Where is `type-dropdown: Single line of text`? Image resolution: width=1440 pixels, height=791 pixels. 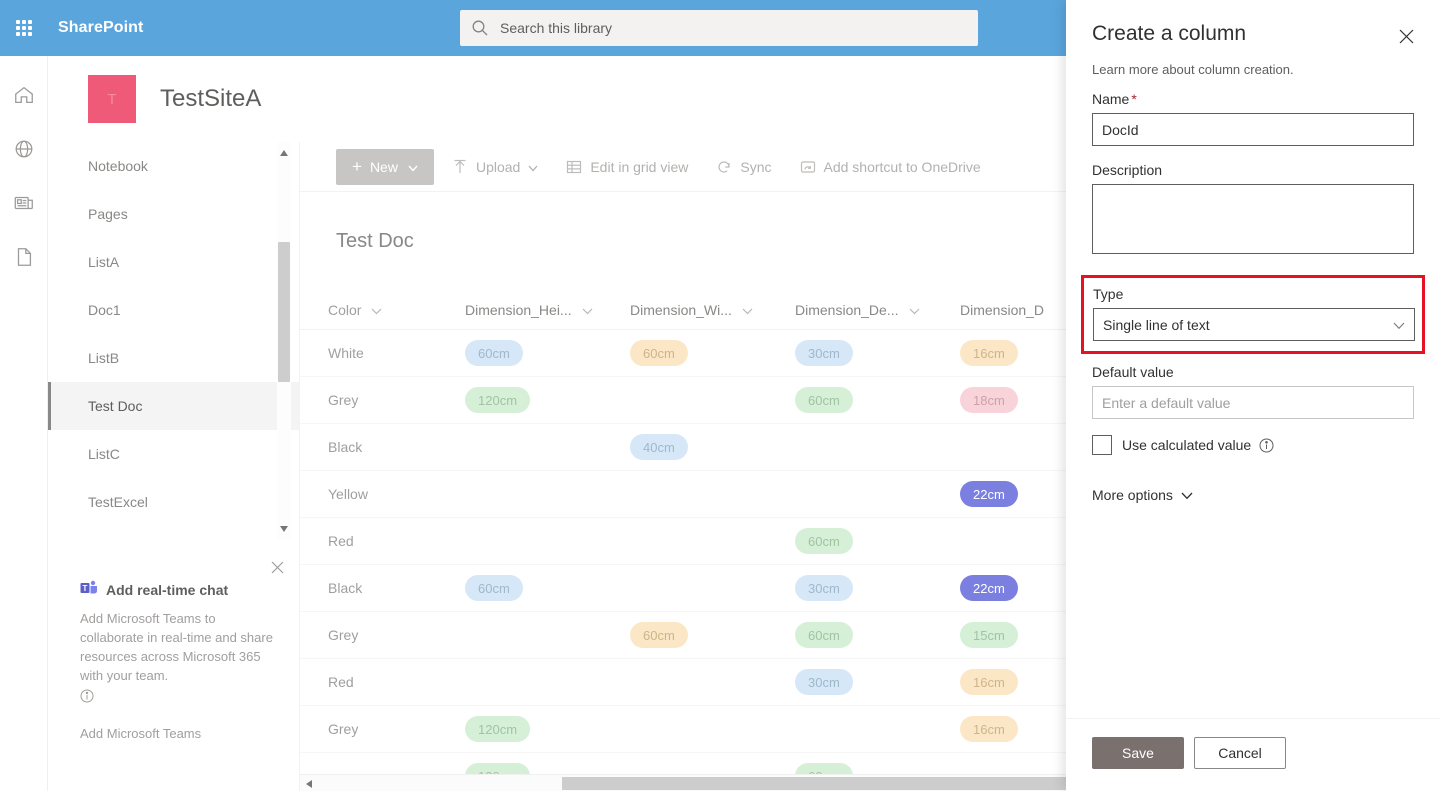
type-dropdown: Single line of text is located at coordinates (1254, 324).